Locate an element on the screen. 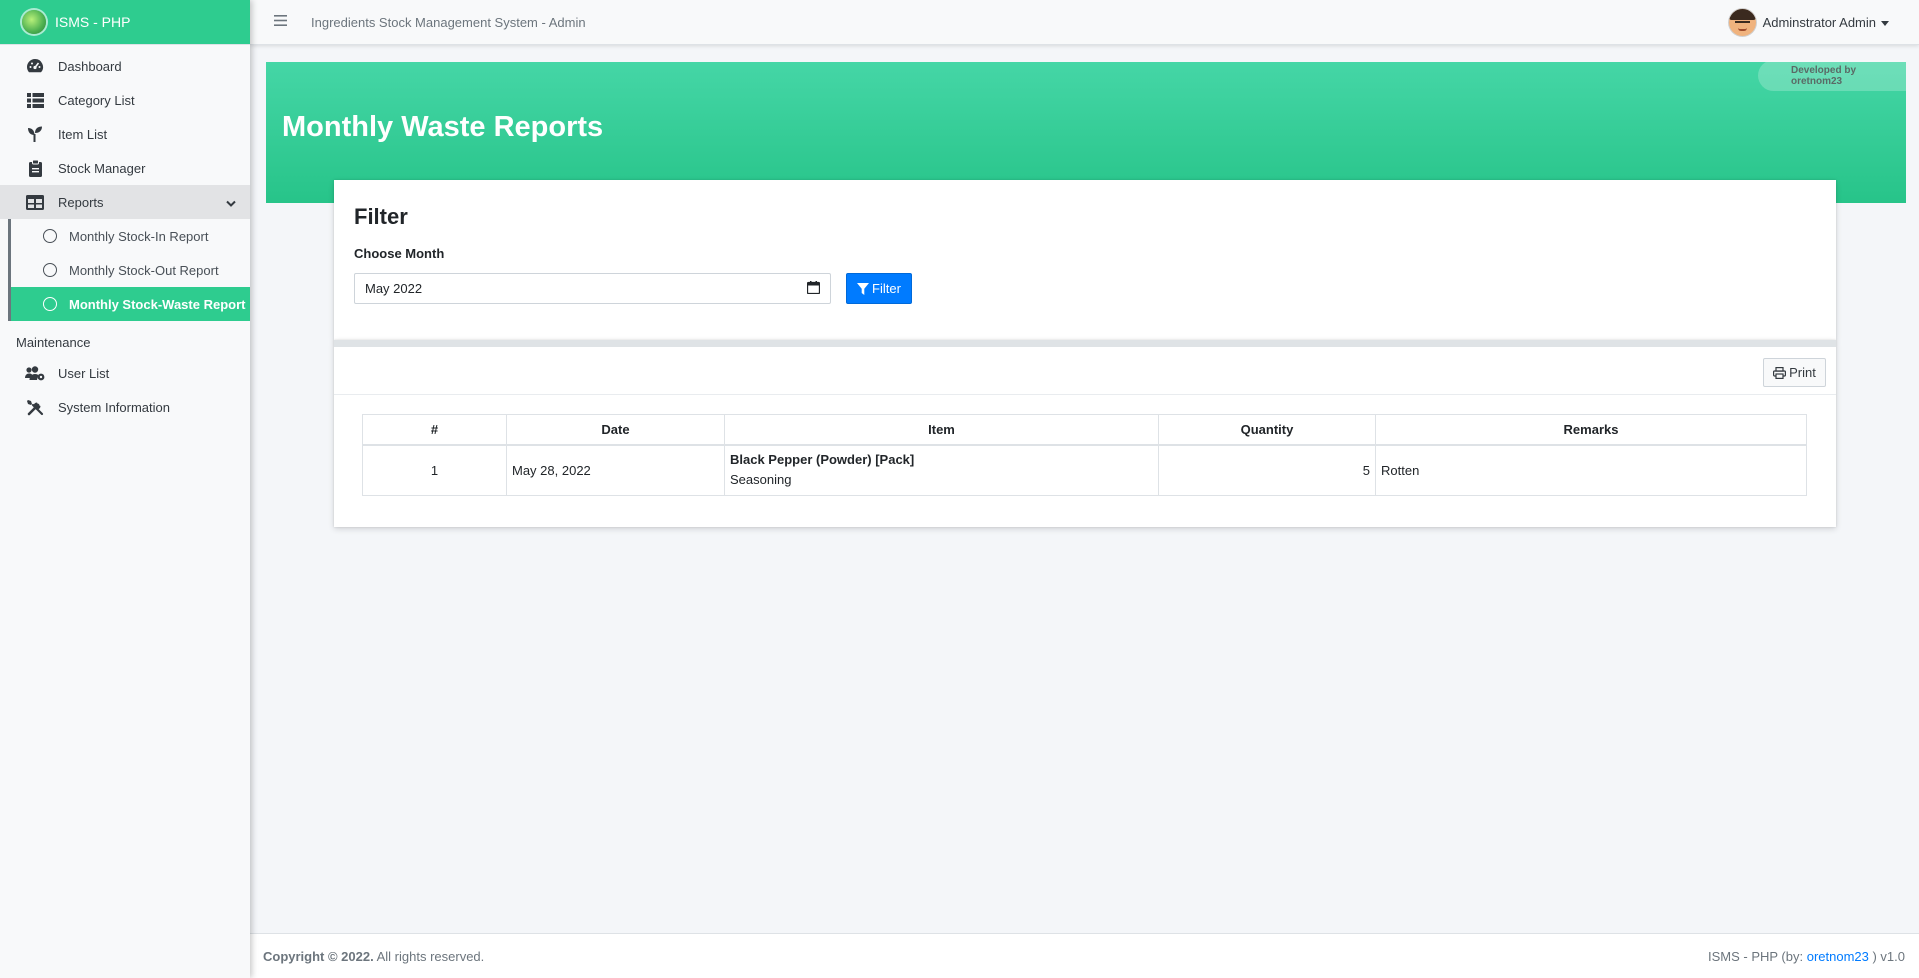  list-icon is located at coordinates (35, 100).